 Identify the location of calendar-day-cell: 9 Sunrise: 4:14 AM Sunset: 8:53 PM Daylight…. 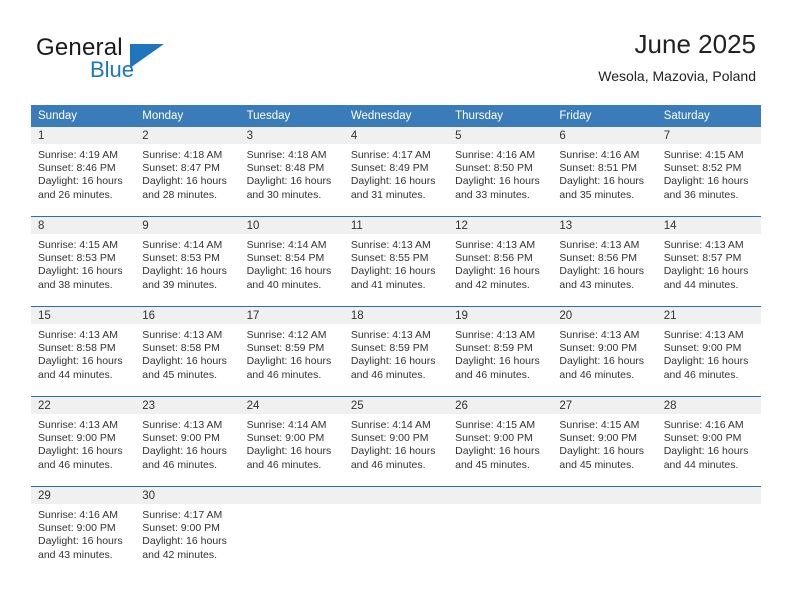
(187, 261).